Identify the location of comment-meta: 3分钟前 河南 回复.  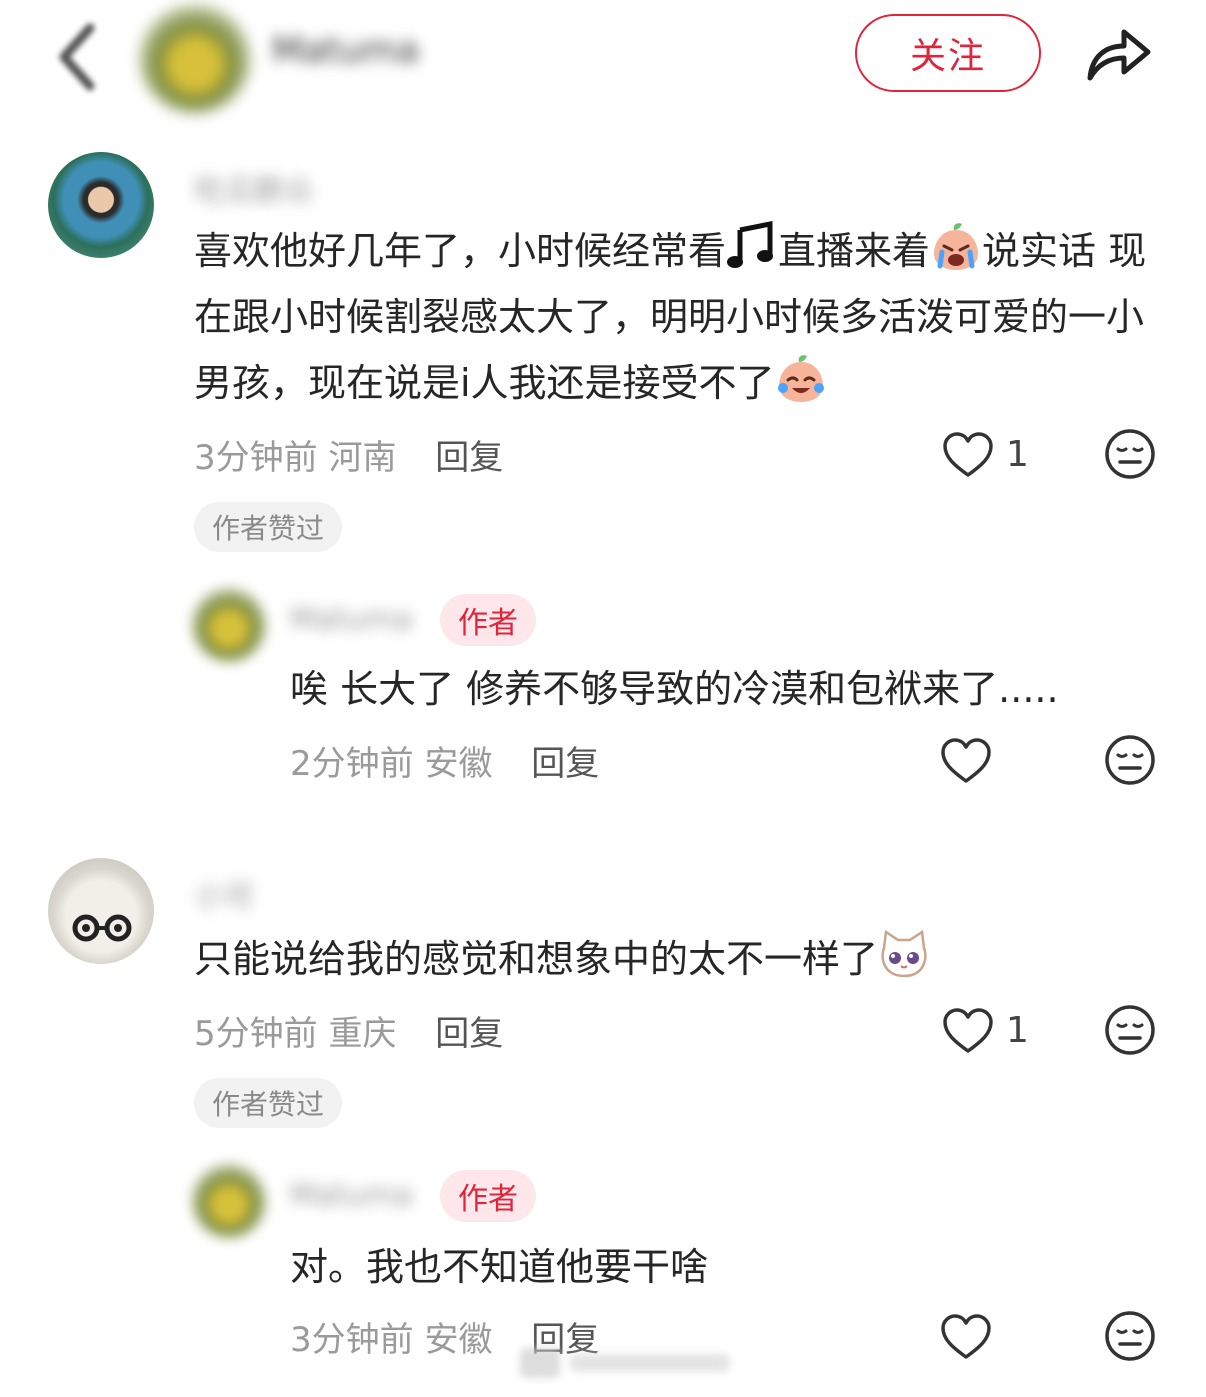
(348, 454).